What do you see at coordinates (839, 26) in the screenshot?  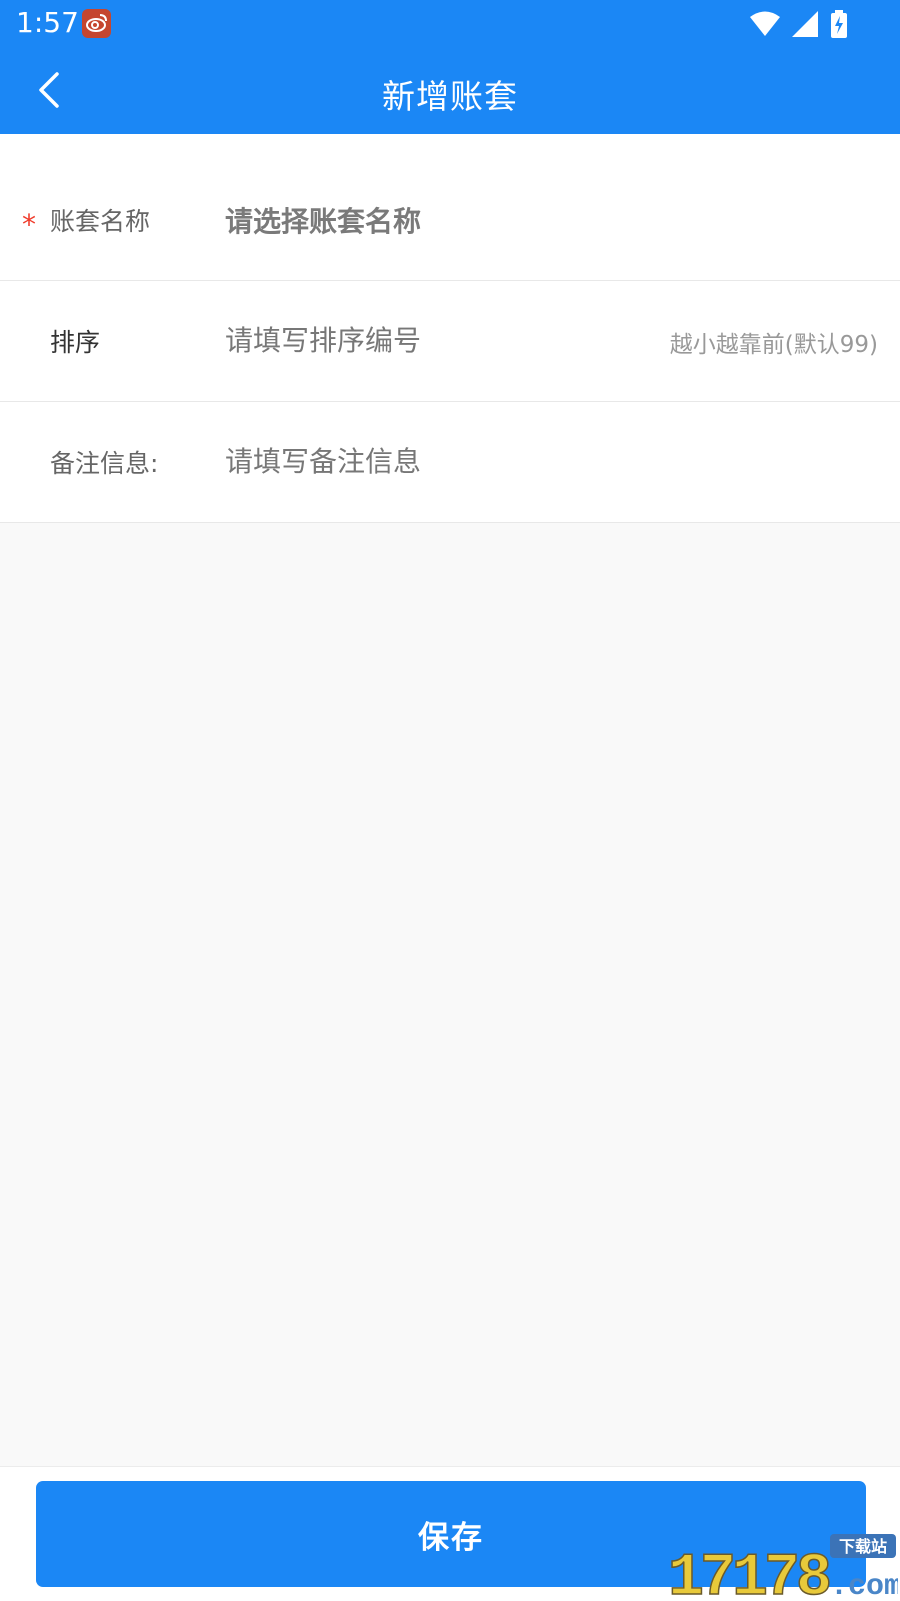 I see `battery-charging-icon` at bounding box center [839, 26].